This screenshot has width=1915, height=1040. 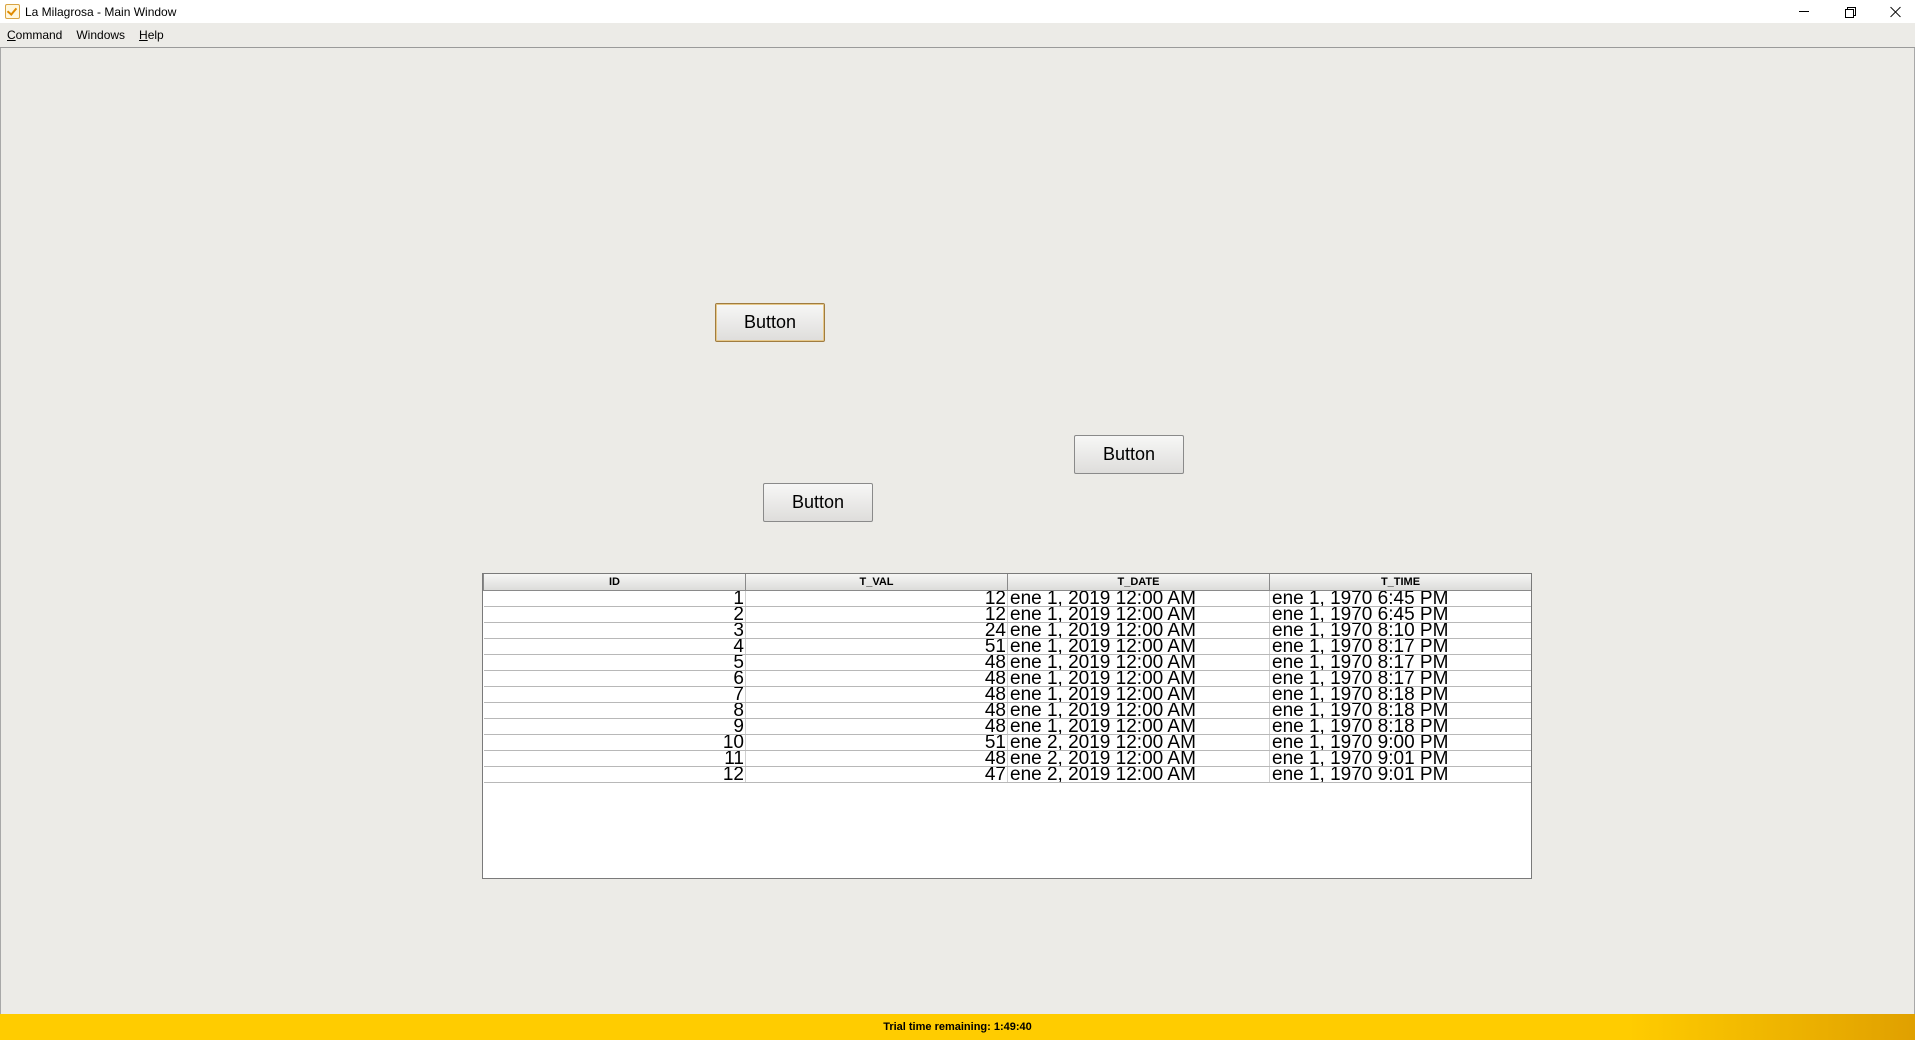 I want to click on column-header-t-val: T_VAL, so click(x=876, y=582).